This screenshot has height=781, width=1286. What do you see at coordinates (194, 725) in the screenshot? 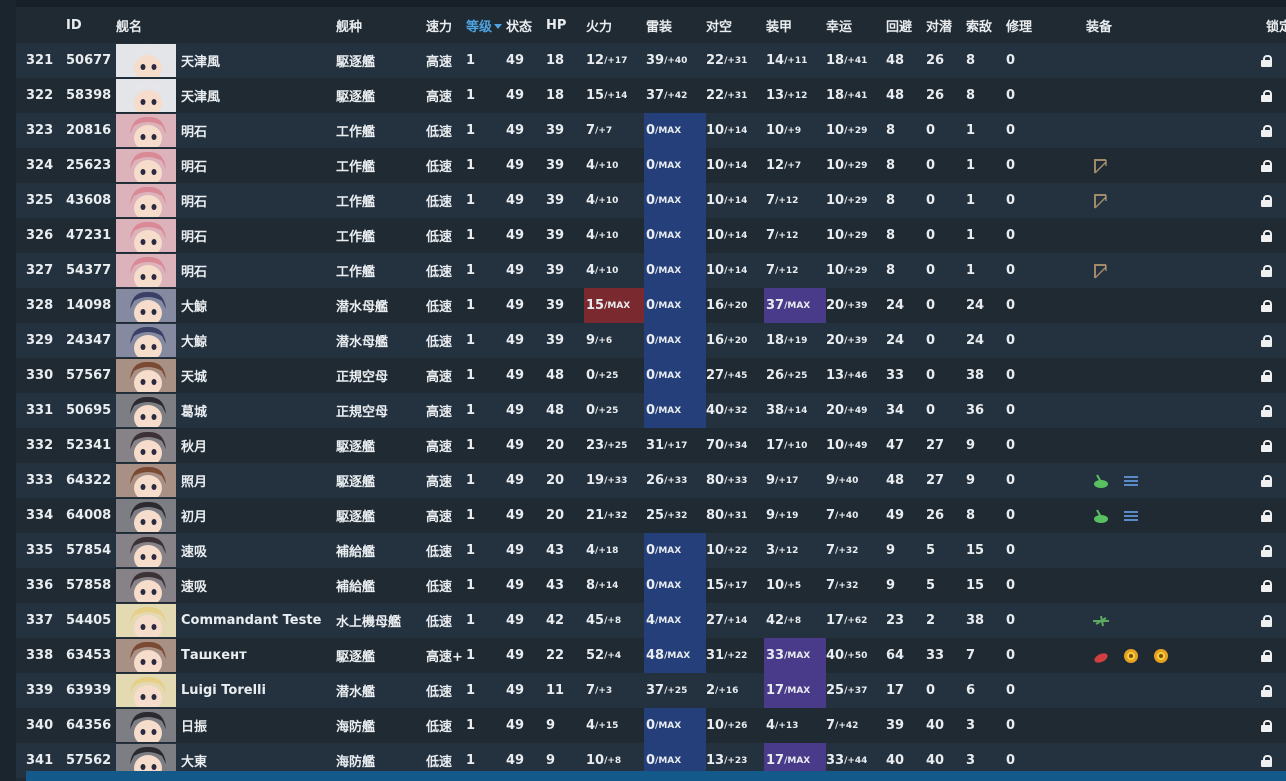
I see `cell-name: 日振` at bounding box center [194, 725].